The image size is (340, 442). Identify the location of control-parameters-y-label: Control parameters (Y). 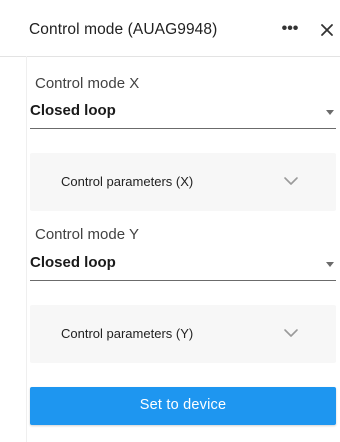
(127, 333).